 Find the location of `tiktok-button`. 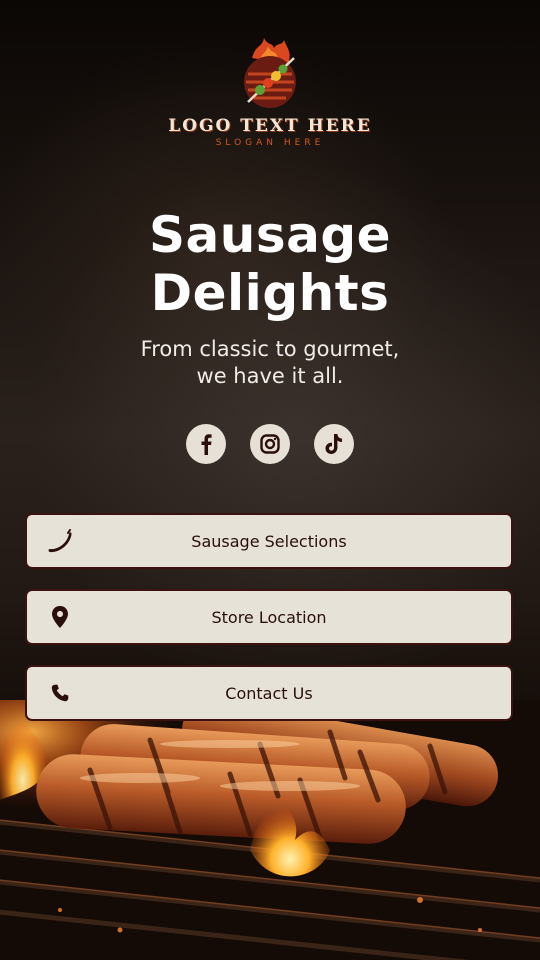

tiktok-button is located at coordinates (334, 444).